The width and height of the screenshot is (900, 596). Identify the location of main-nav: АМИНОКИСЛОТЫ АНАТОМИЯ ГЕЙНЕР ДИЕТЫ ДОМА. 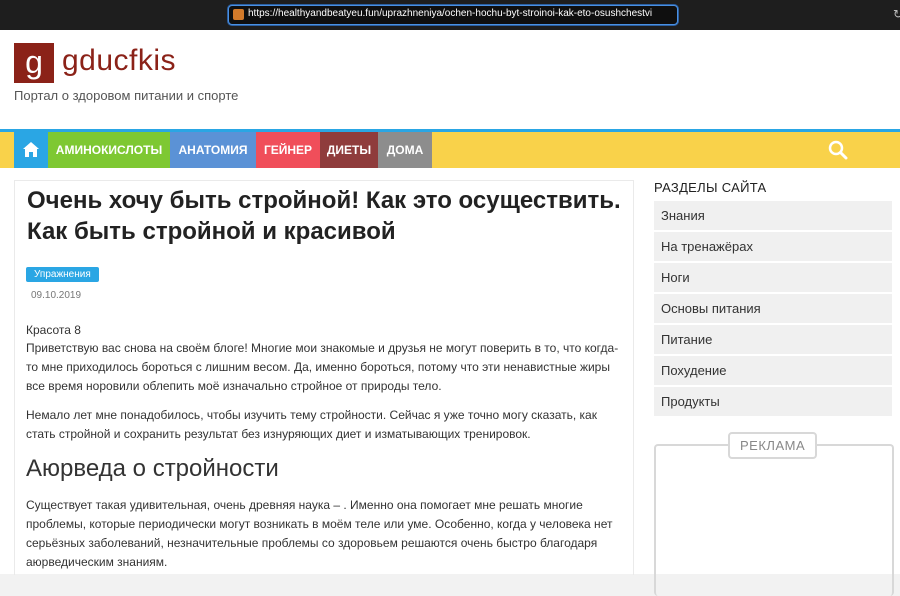
(450, 148).